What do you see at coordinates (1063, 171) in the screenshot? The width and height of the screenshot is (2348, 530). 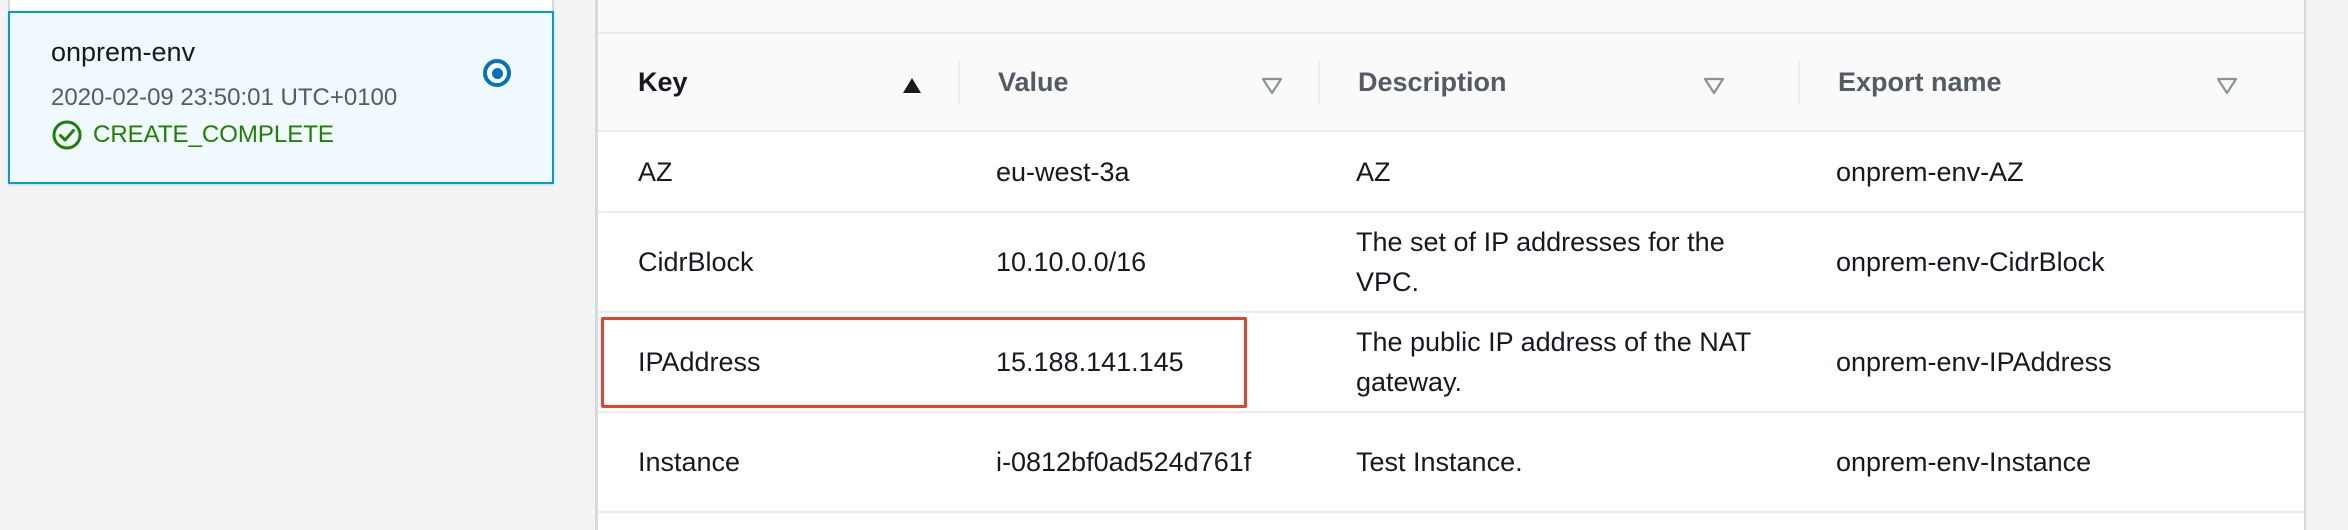 I see `cell-value: eu-west-3a` at bounding box center [1063, 171].